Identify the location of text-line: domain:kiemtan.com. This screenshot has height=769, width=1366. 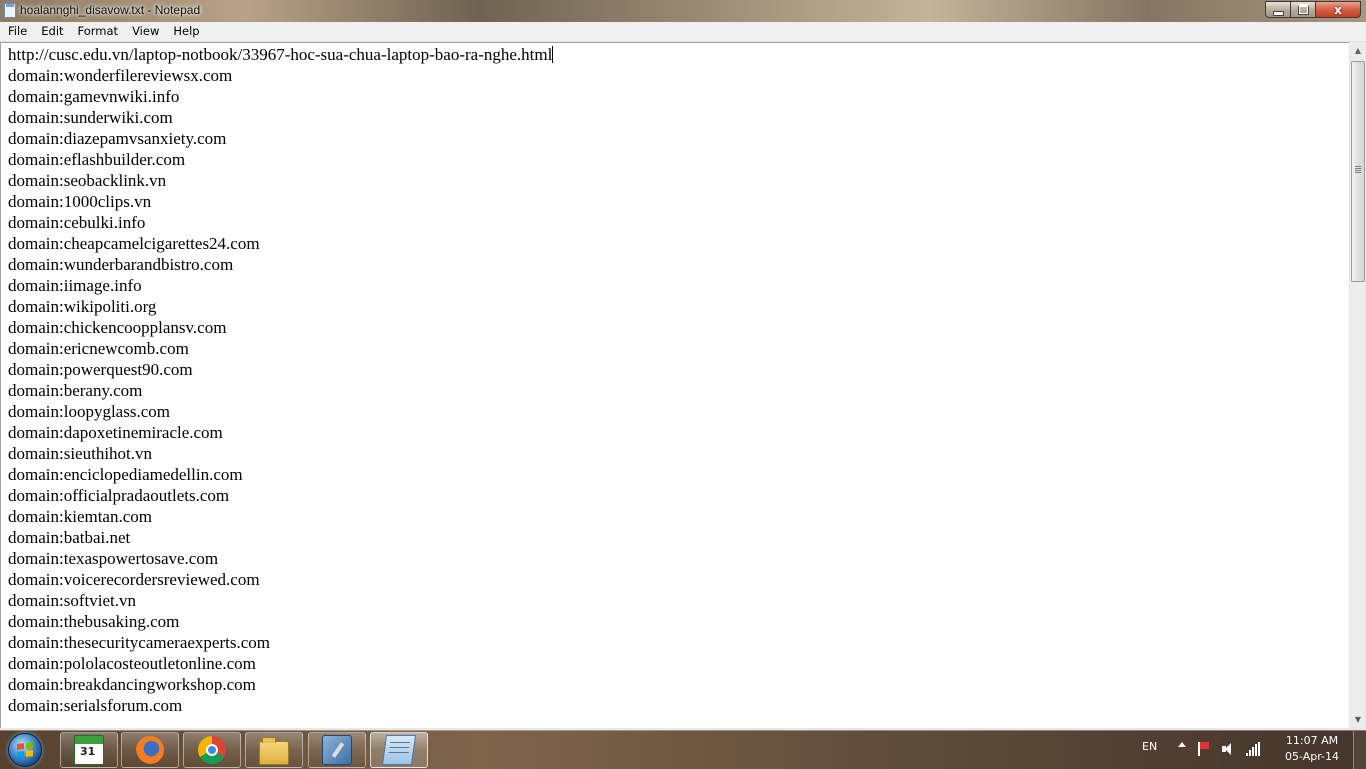
(280, 516).